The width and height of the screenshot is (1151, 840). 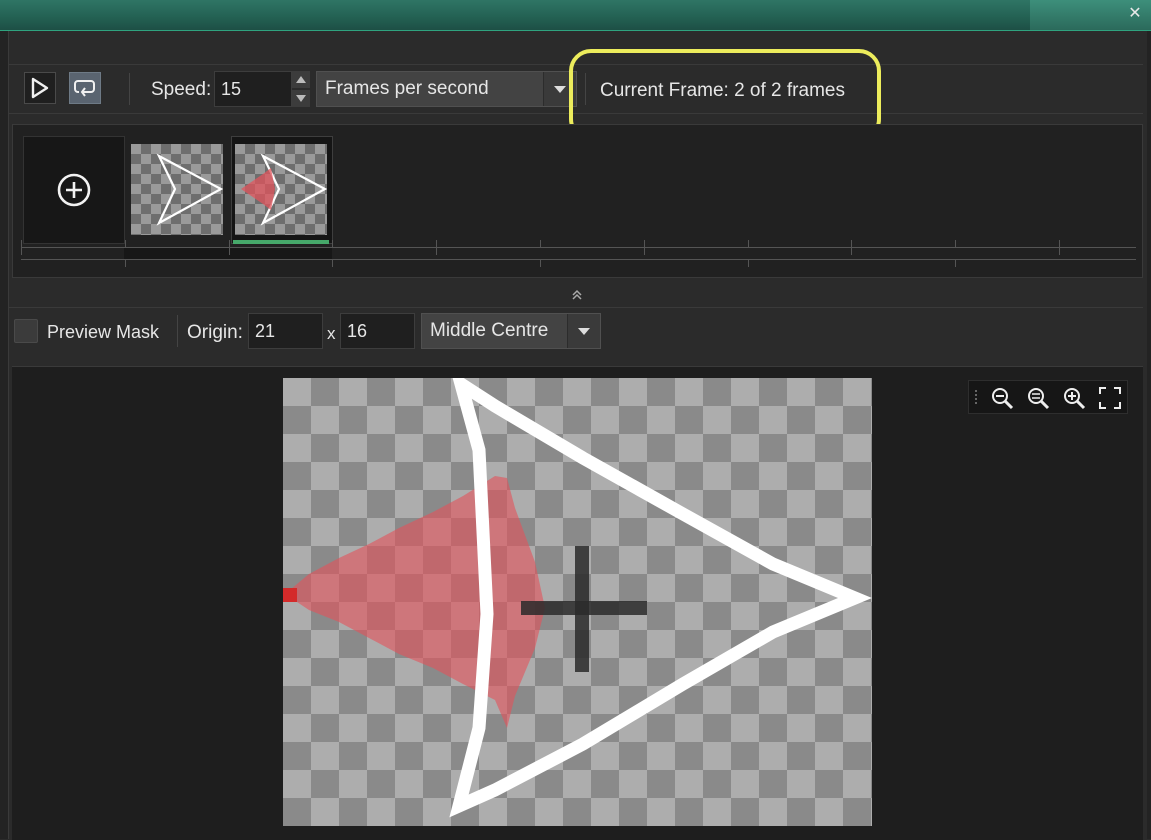 I want to click on origin-preset-select: Middle Centre, so click(x=511, y=331).